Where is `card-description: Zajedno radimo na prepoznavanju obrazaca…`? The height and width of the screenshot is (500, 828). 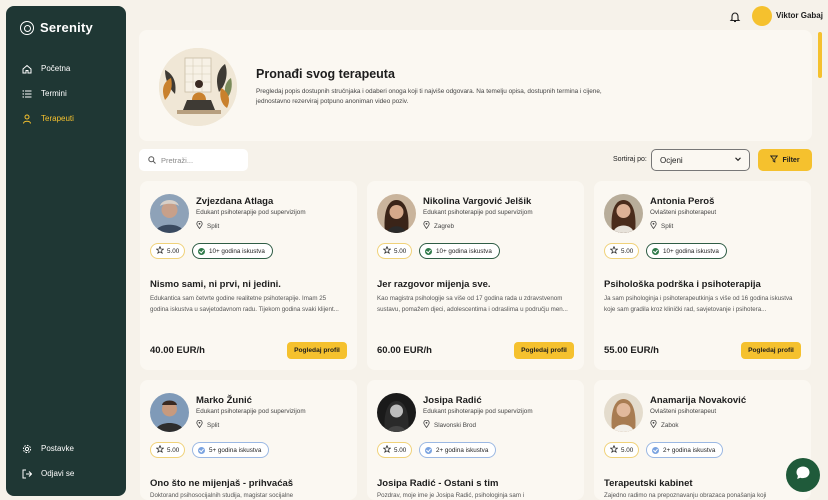
card-description: Zajedno radimo na prepoznavanju obrazaca… is located at coordinates (685, 495).